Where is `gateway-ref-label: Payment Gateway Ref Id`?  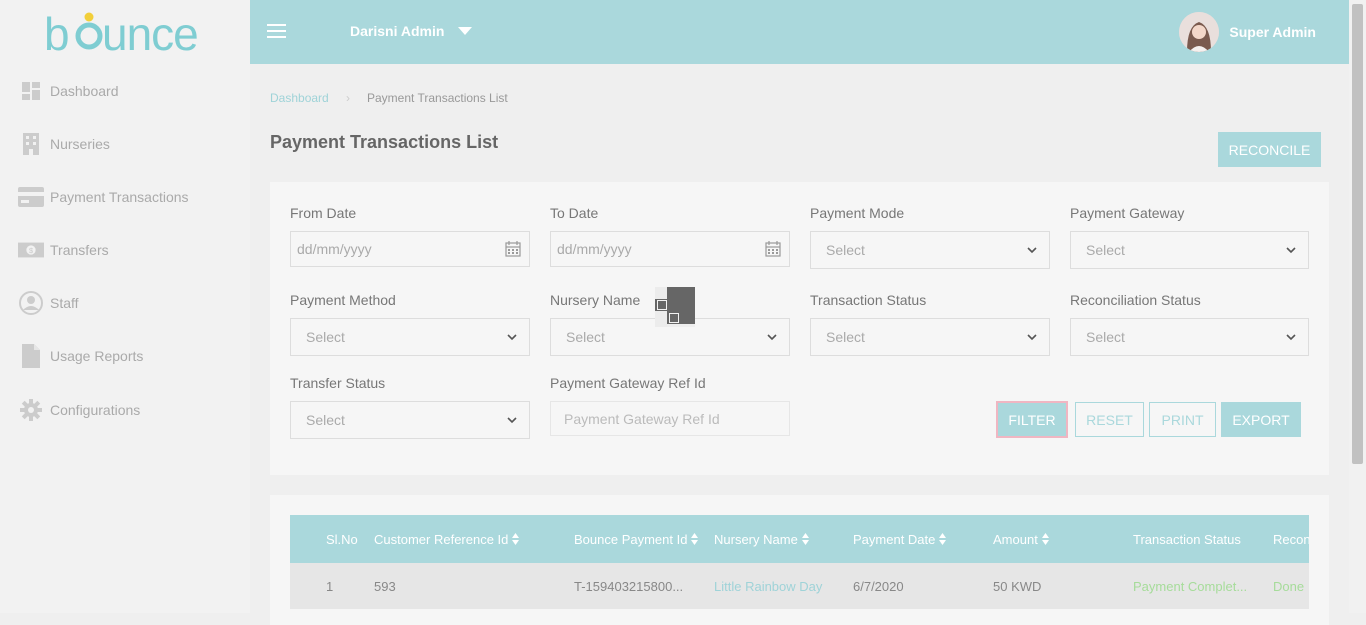
gateway-ref-label: Payment Gateway Ref Id is located at coordinates (628, 383).